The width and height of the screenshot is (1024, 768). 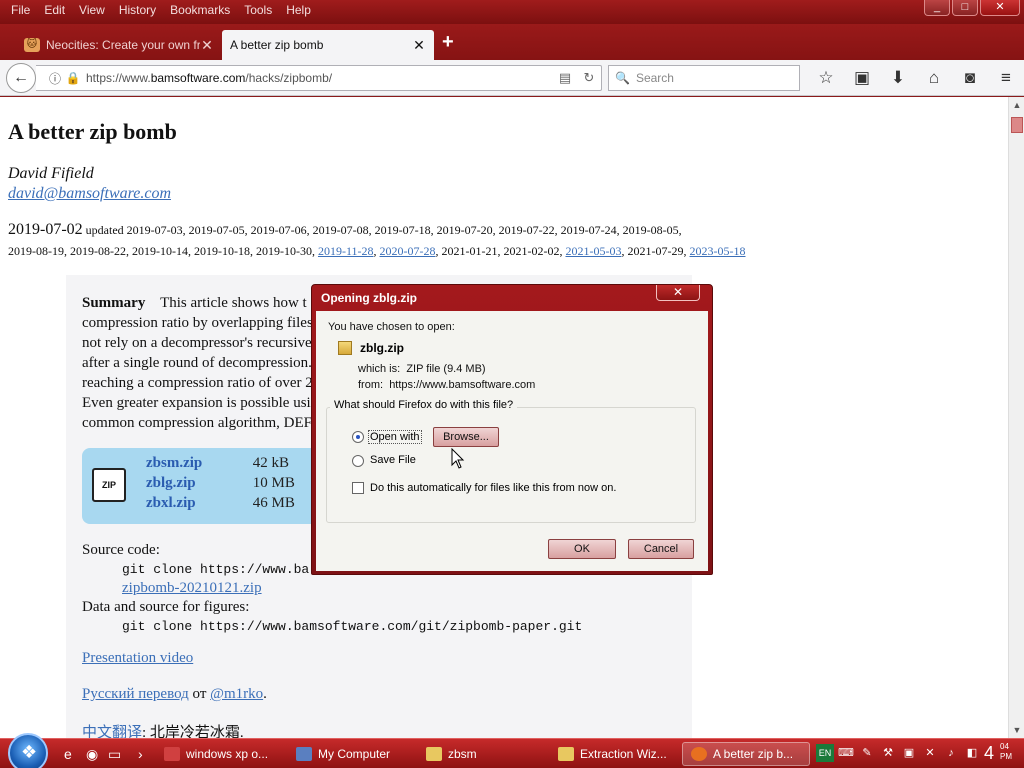 What do you see at coordinates (391, 327) in the screenshot?
I see `chosen-label: You have chosen to open:` at bounding box center [391, 327].